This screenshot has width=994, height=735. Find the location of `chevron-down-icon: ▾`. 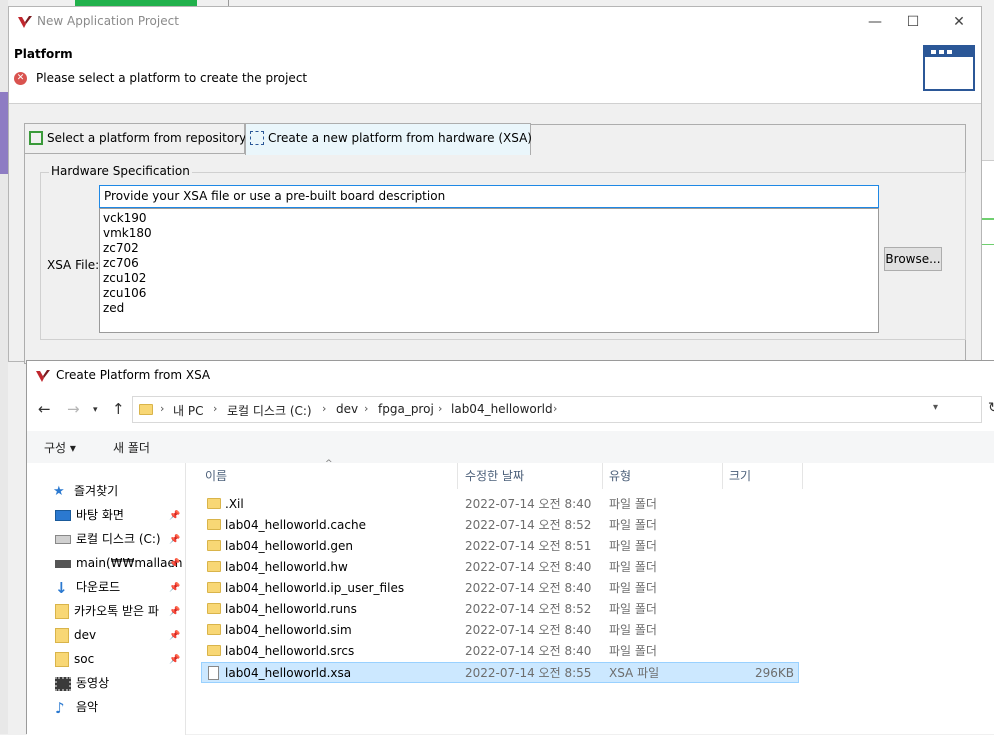

chevron-down-icon: ▾ is located at coordinates (935, 407).